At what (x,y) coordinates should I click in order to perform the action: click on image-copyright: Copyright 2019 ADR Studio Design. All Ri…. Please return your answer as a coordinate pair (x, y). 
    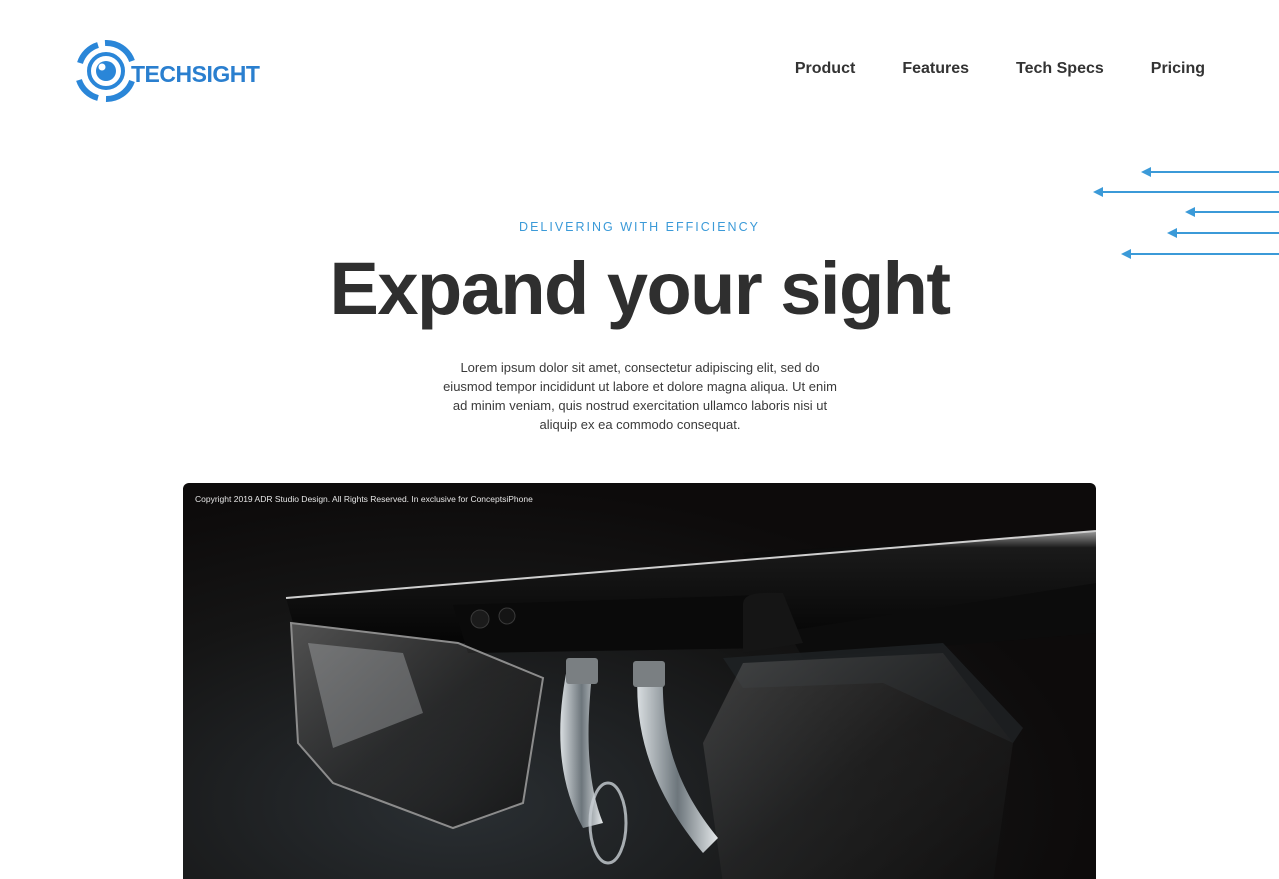
    Looking at the image, I should click on (364, 499).